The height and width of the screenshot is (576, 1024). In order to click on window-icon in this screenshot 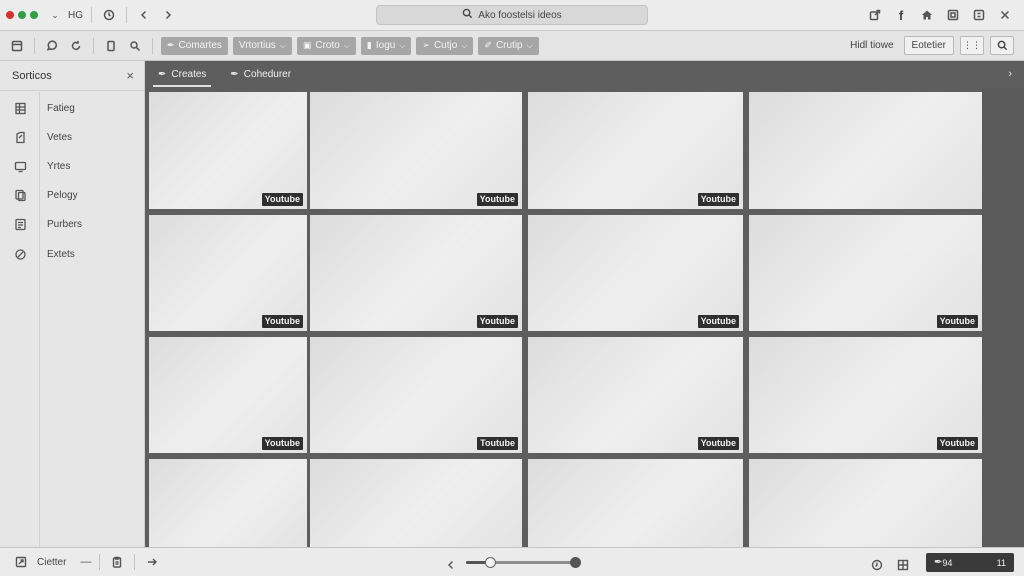, I will do `click(953, 15)`.